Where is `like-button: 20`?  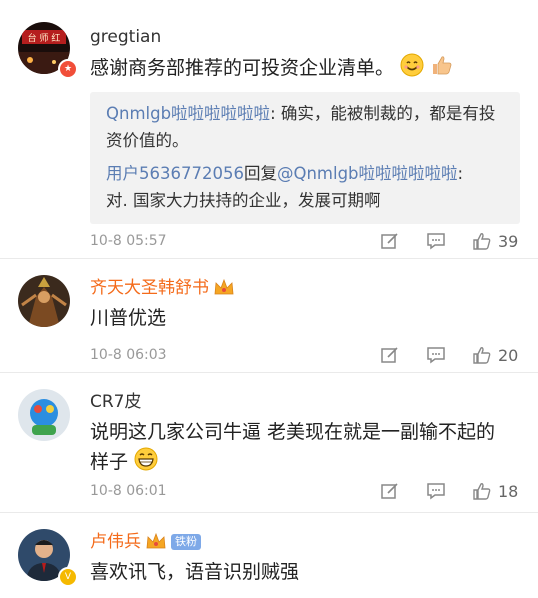
like-button: 20 is located at coordinates (496, 355).